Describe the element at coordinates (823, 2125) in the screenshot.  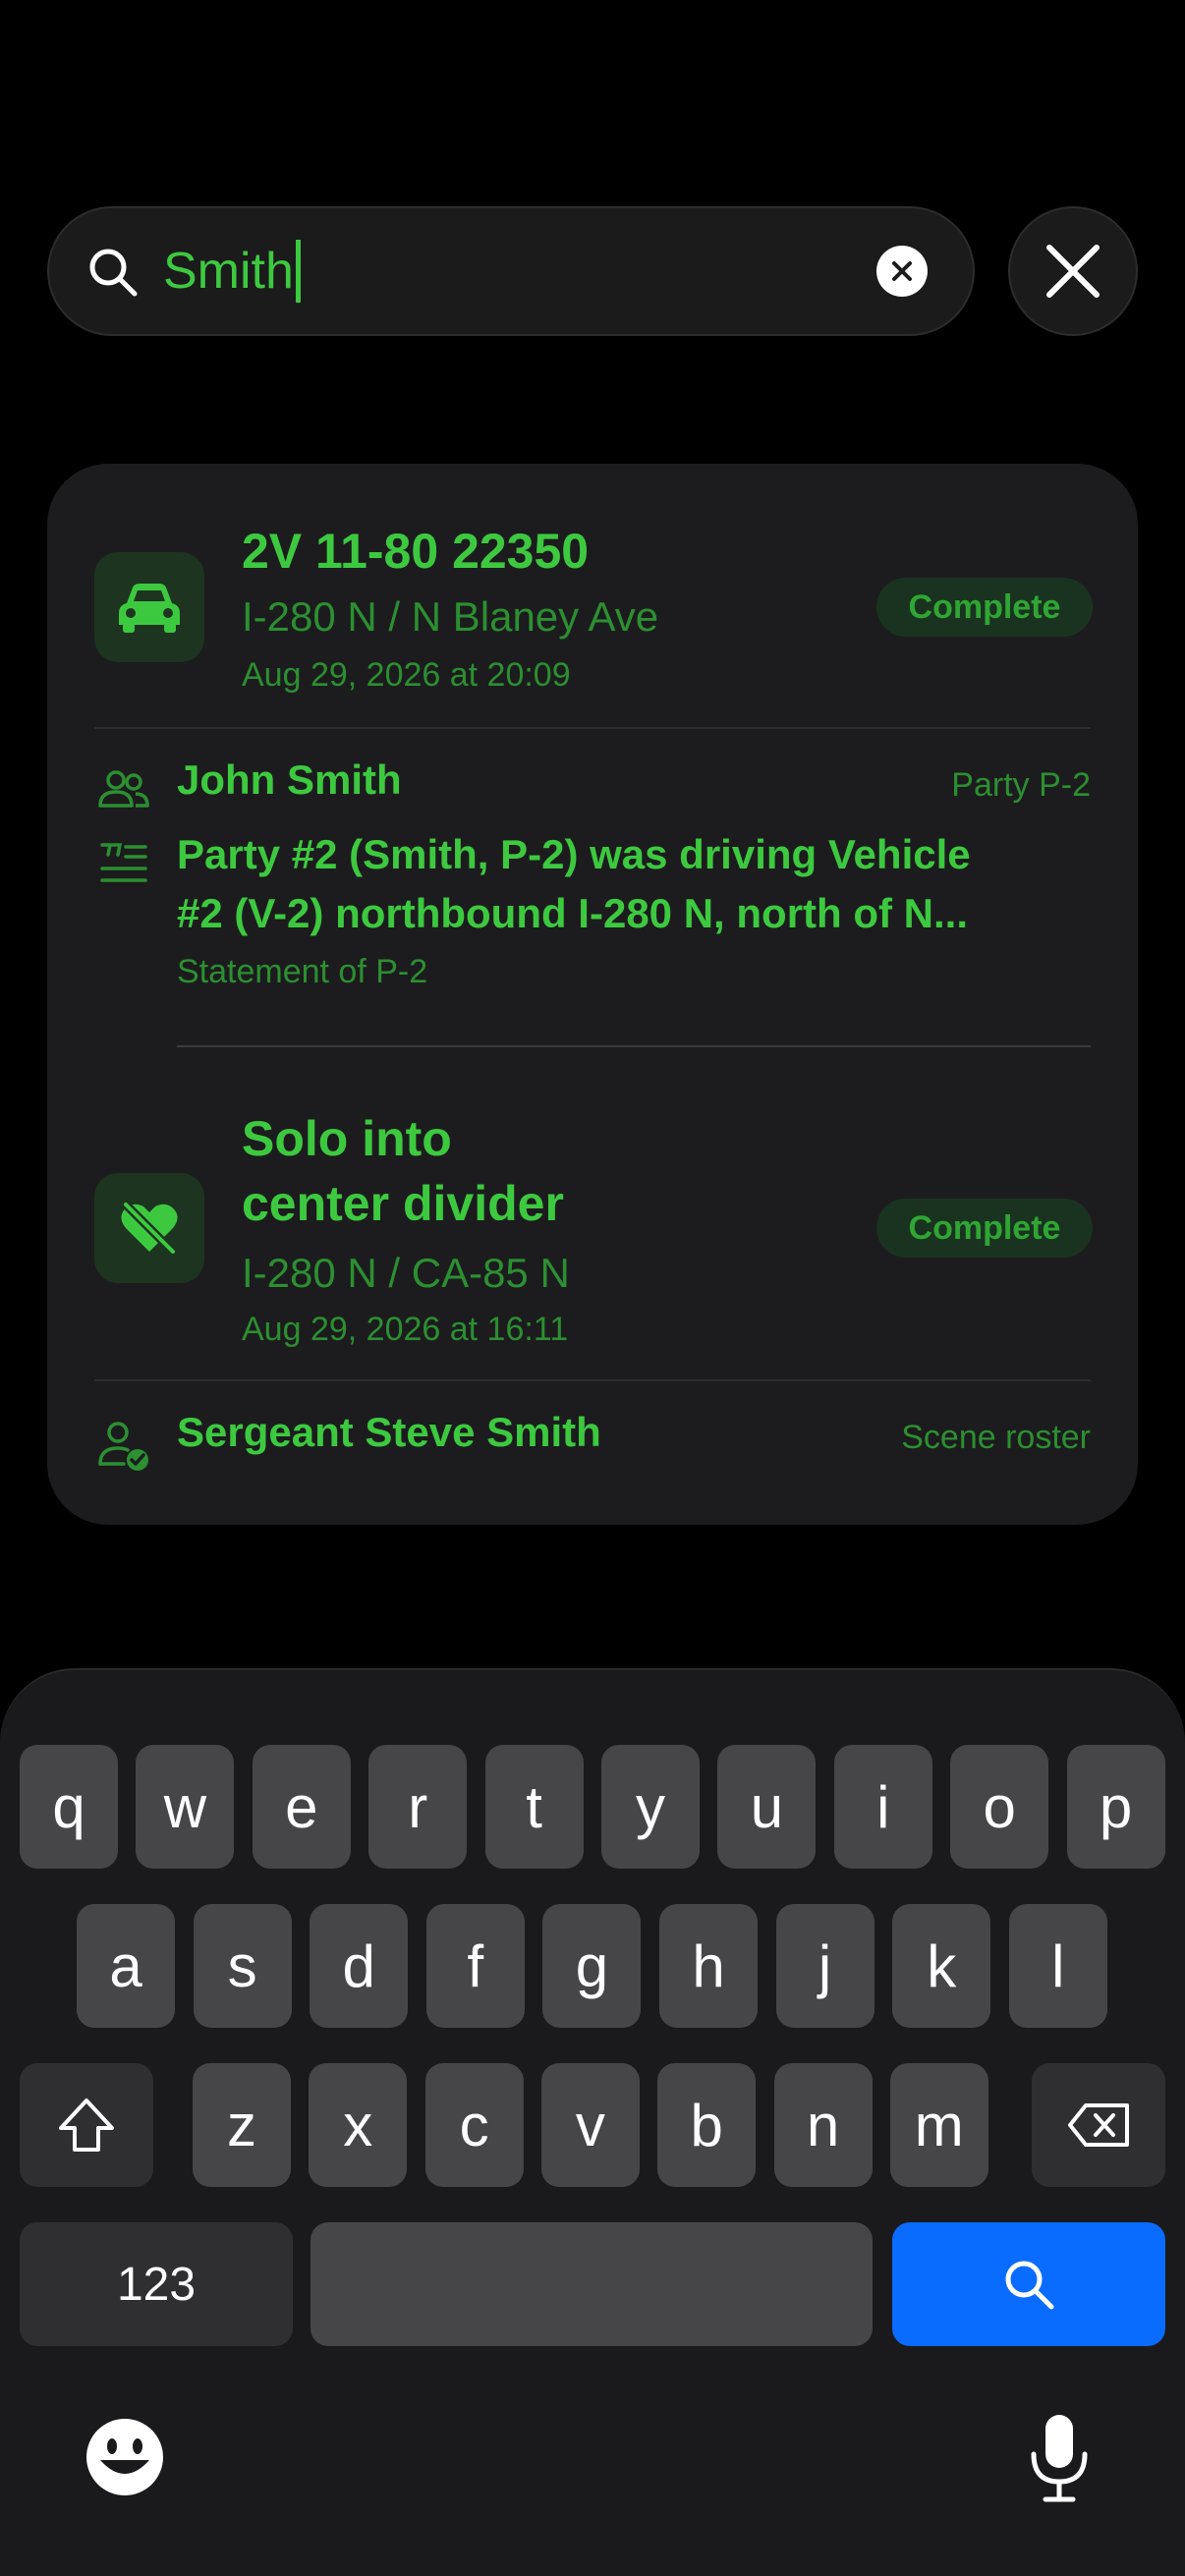
I see `key-n: n` at that location.